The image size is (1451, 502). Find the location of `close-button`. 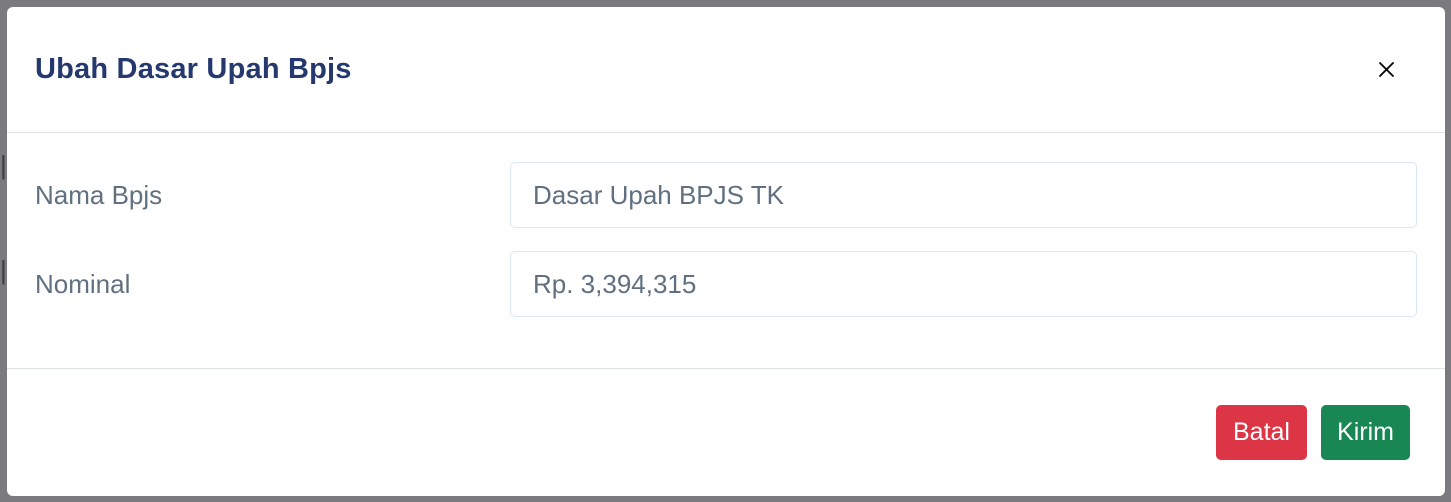

close-button is located at coordinates (1386, 70).